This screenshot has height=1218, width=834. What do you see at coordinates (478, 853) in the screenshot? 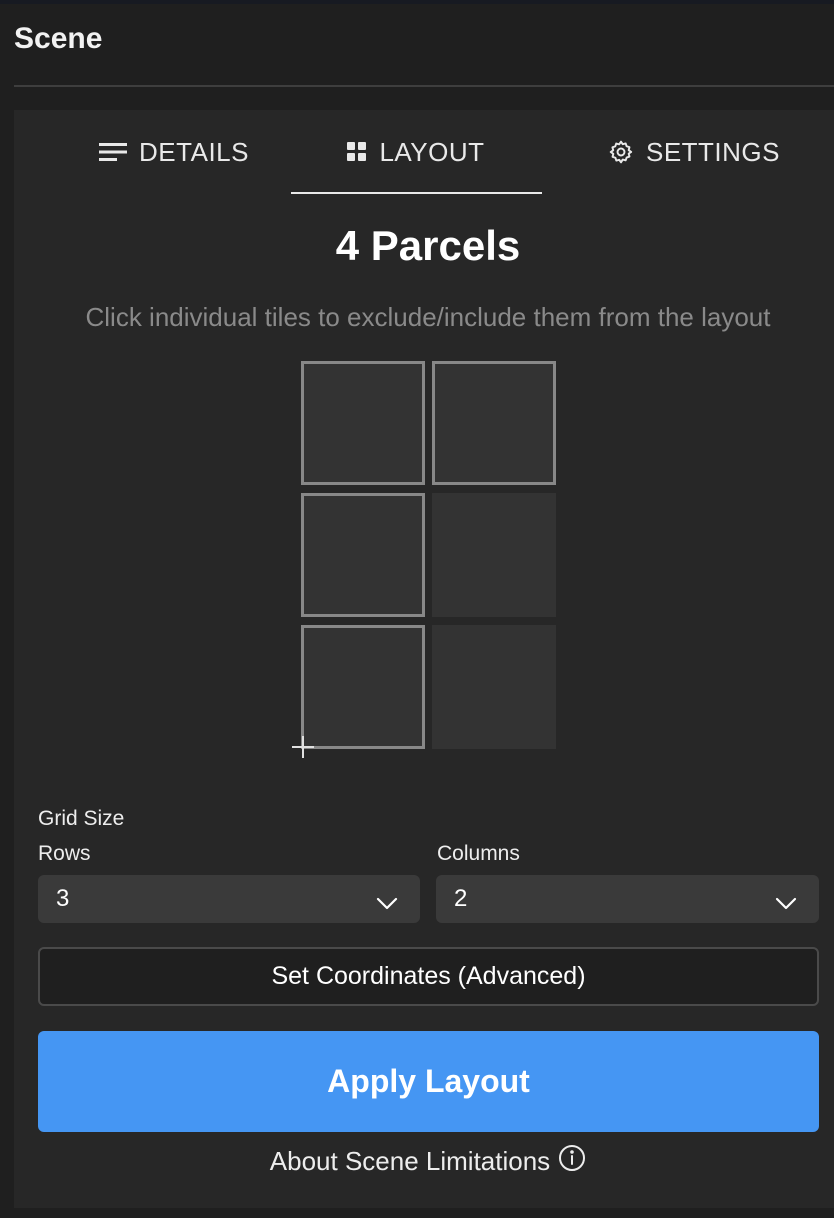
I see `columns-label: Columns` at bounding box center [478, 853].